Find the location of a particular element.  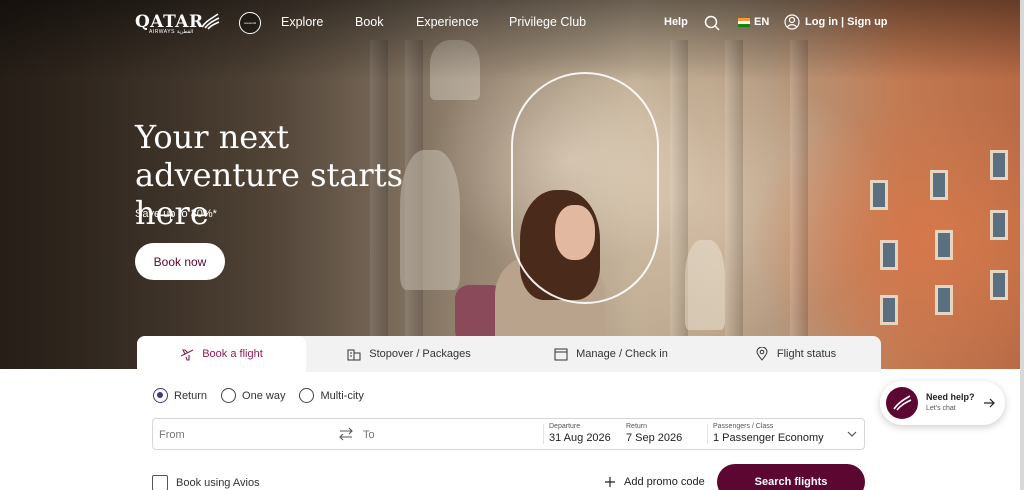

chat-avatar is located at coordinates (902, 403).